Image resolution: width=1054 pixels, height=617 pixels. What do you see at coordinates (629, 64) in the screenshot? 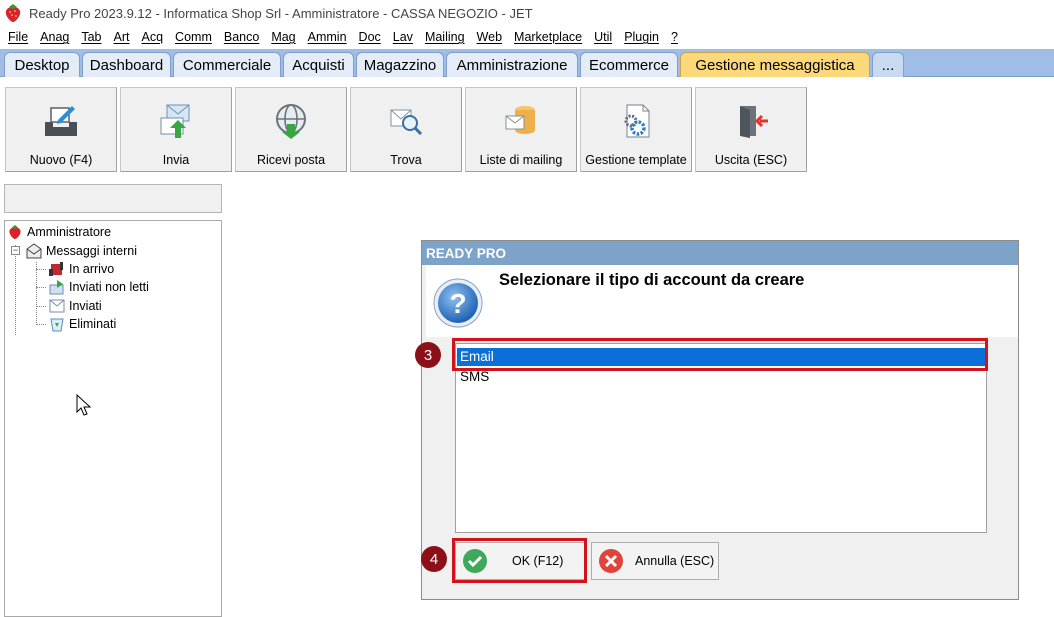
I see `tab-ecommerce: Ecommerce` at bounding box center [629, 64].